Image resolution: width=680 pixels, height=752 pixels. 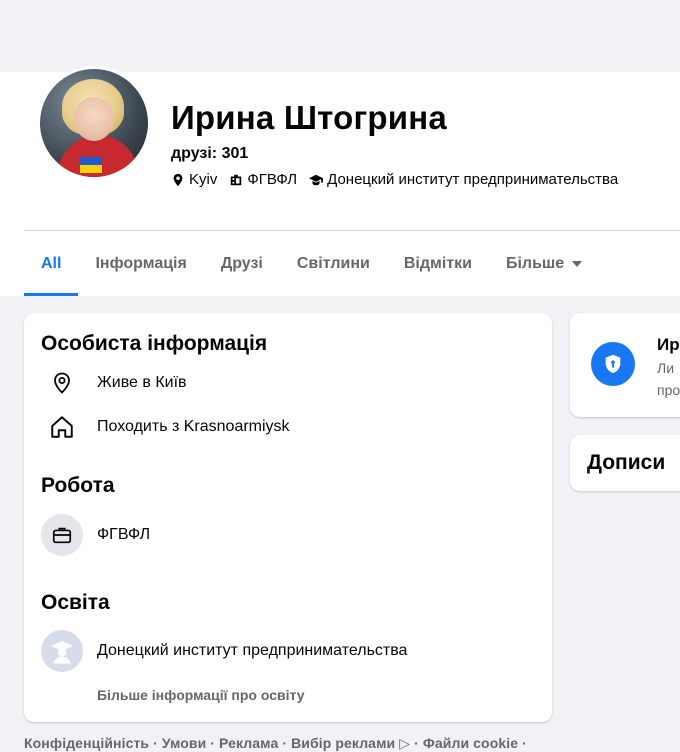 I want to click on privacy-card-line1: Ли, so click(x=666, y=368).